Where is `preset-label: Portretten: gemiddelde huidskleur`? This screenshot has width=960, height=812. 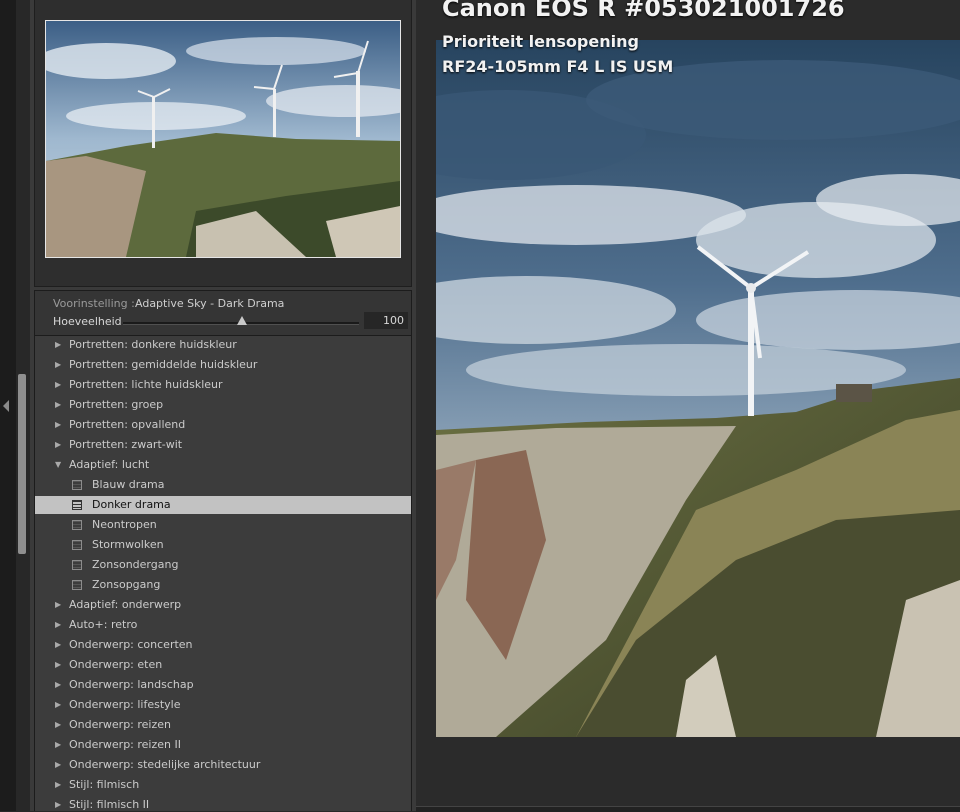 preset-label: Portretten: gemiddelde huidskleur is located at coordinates (163, 364).